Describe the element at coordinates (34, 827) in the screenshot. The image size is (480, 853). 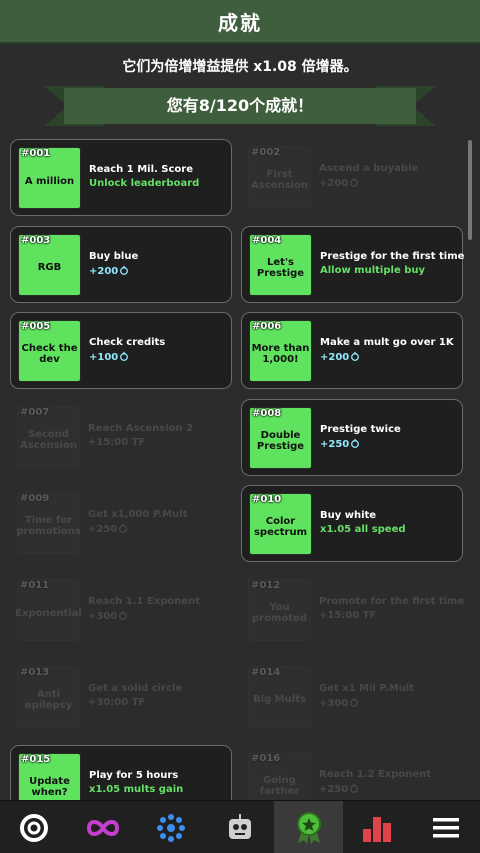
I see `nav-circle` at that location.